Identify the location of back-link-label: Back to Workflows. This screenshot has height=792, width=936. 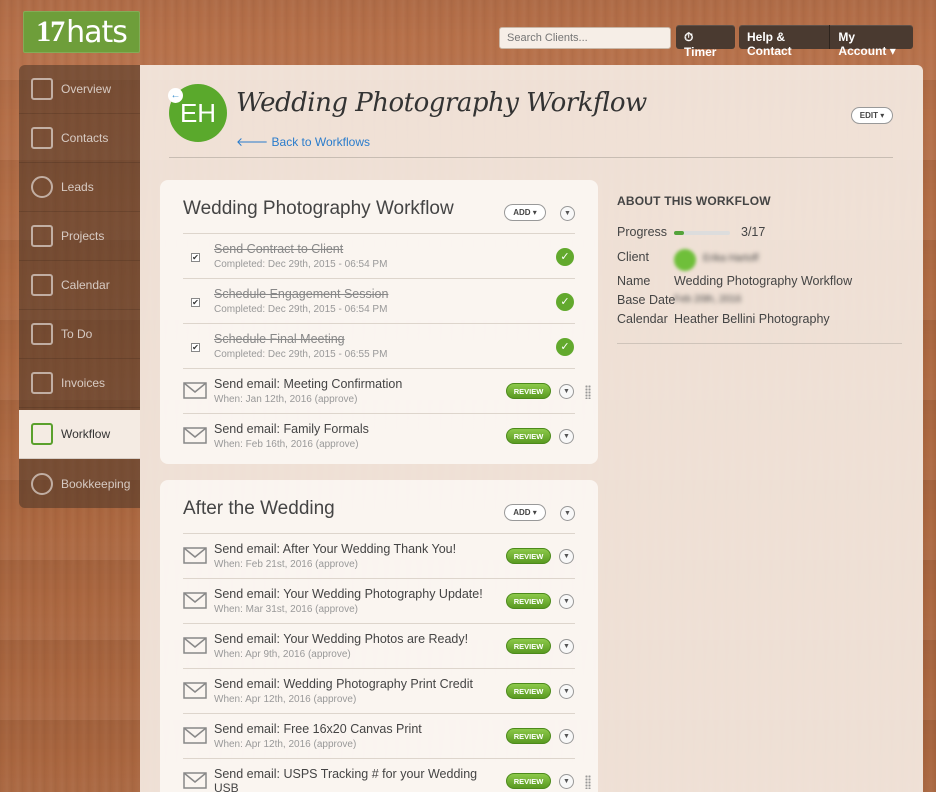
(321, 142).